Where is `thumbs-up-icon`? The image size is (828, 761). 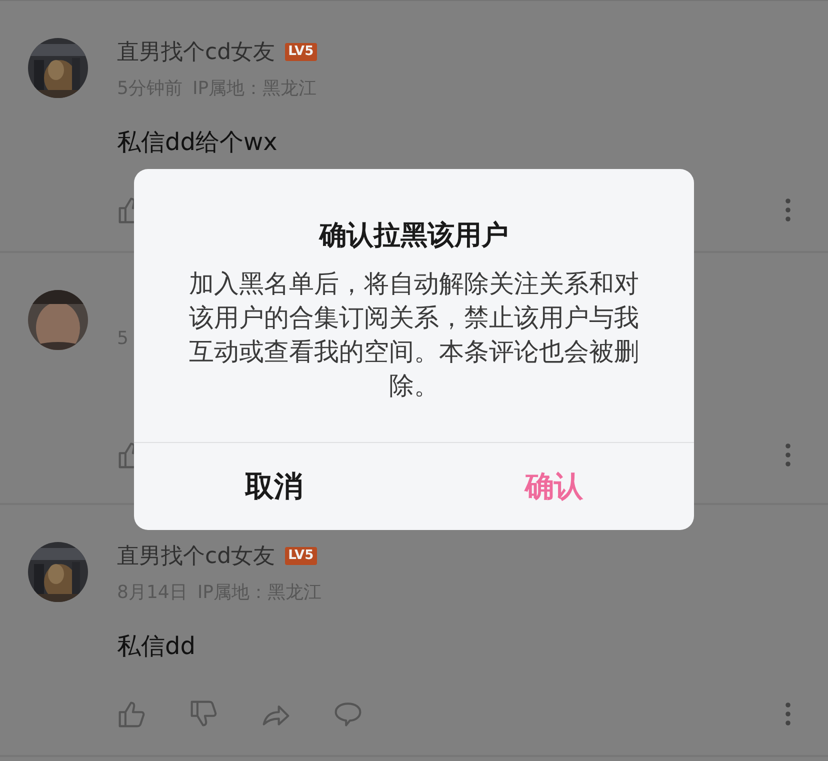
thumbs-up-icon is located at coordinates (132, 714).